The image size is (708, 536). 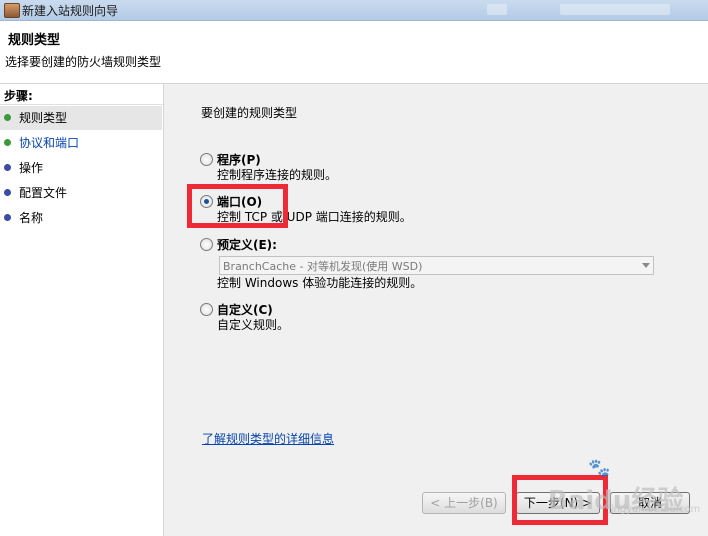 I want to click on step-label: 协议和端口, so click(x=49, y=143).